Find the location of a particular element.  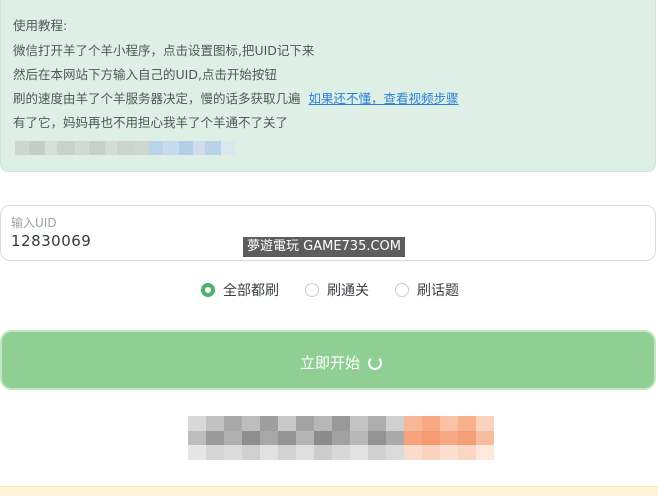

radio-clear-level: 刷通关 is located at coordinates (337, 290).